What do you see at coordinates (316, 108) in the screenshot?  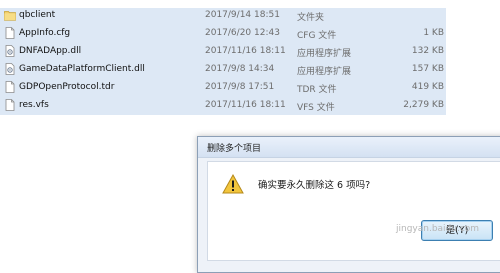 I see `file-type: VFS 文件` at bounding box center [316, 108].